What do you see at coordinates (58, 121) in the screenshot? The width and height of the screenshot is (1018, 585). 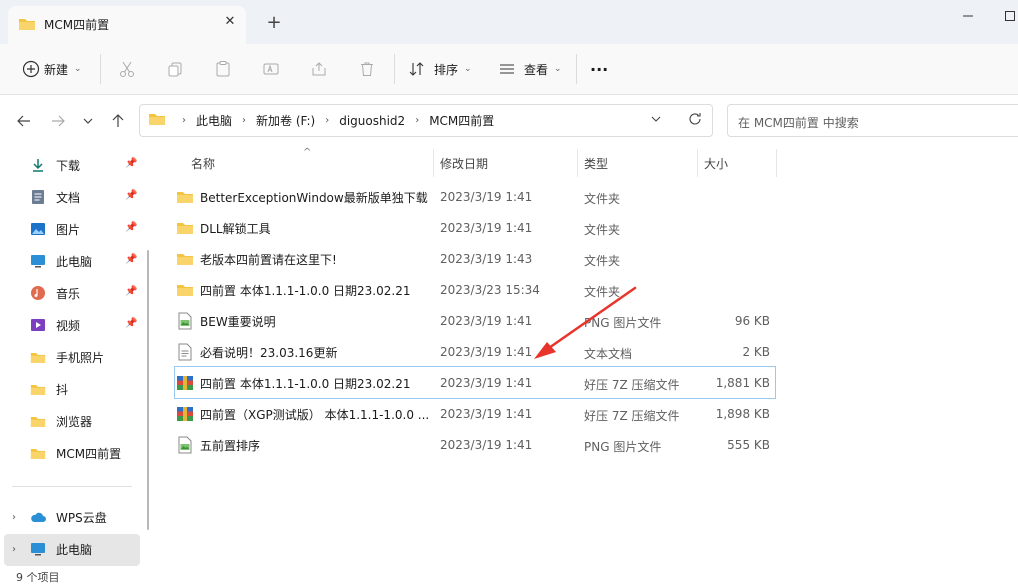 I see `forward-icon` at bounding box center [58, 121].